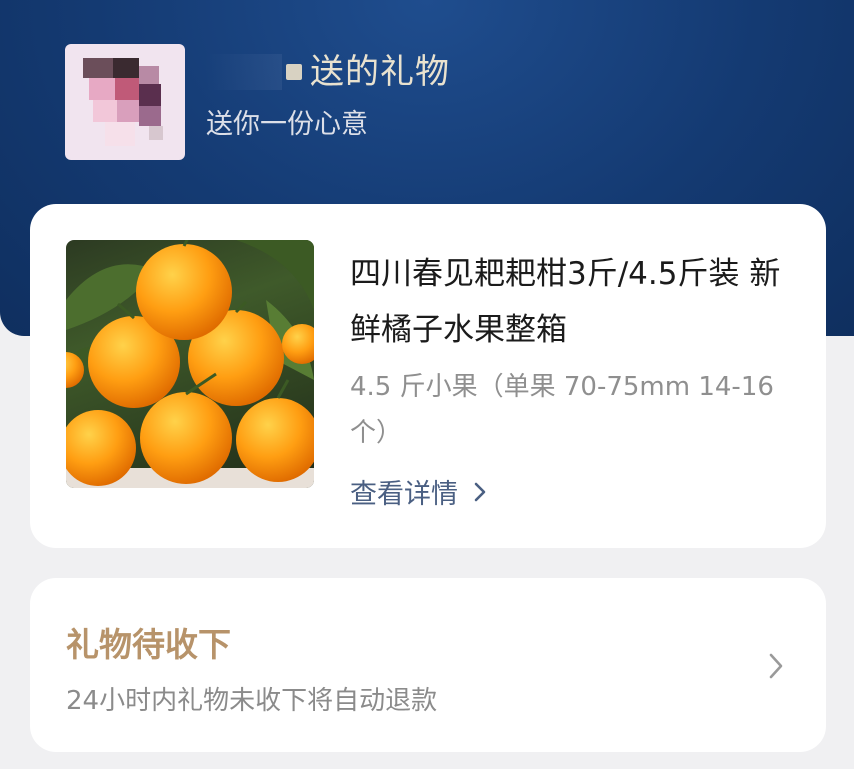 This screenshot has width=854, height=769. Describe the element at coordinates (252, 701) in the screenshot. I see `gift-status-description: 24小时内礼物未收下将自动退款` at that location.